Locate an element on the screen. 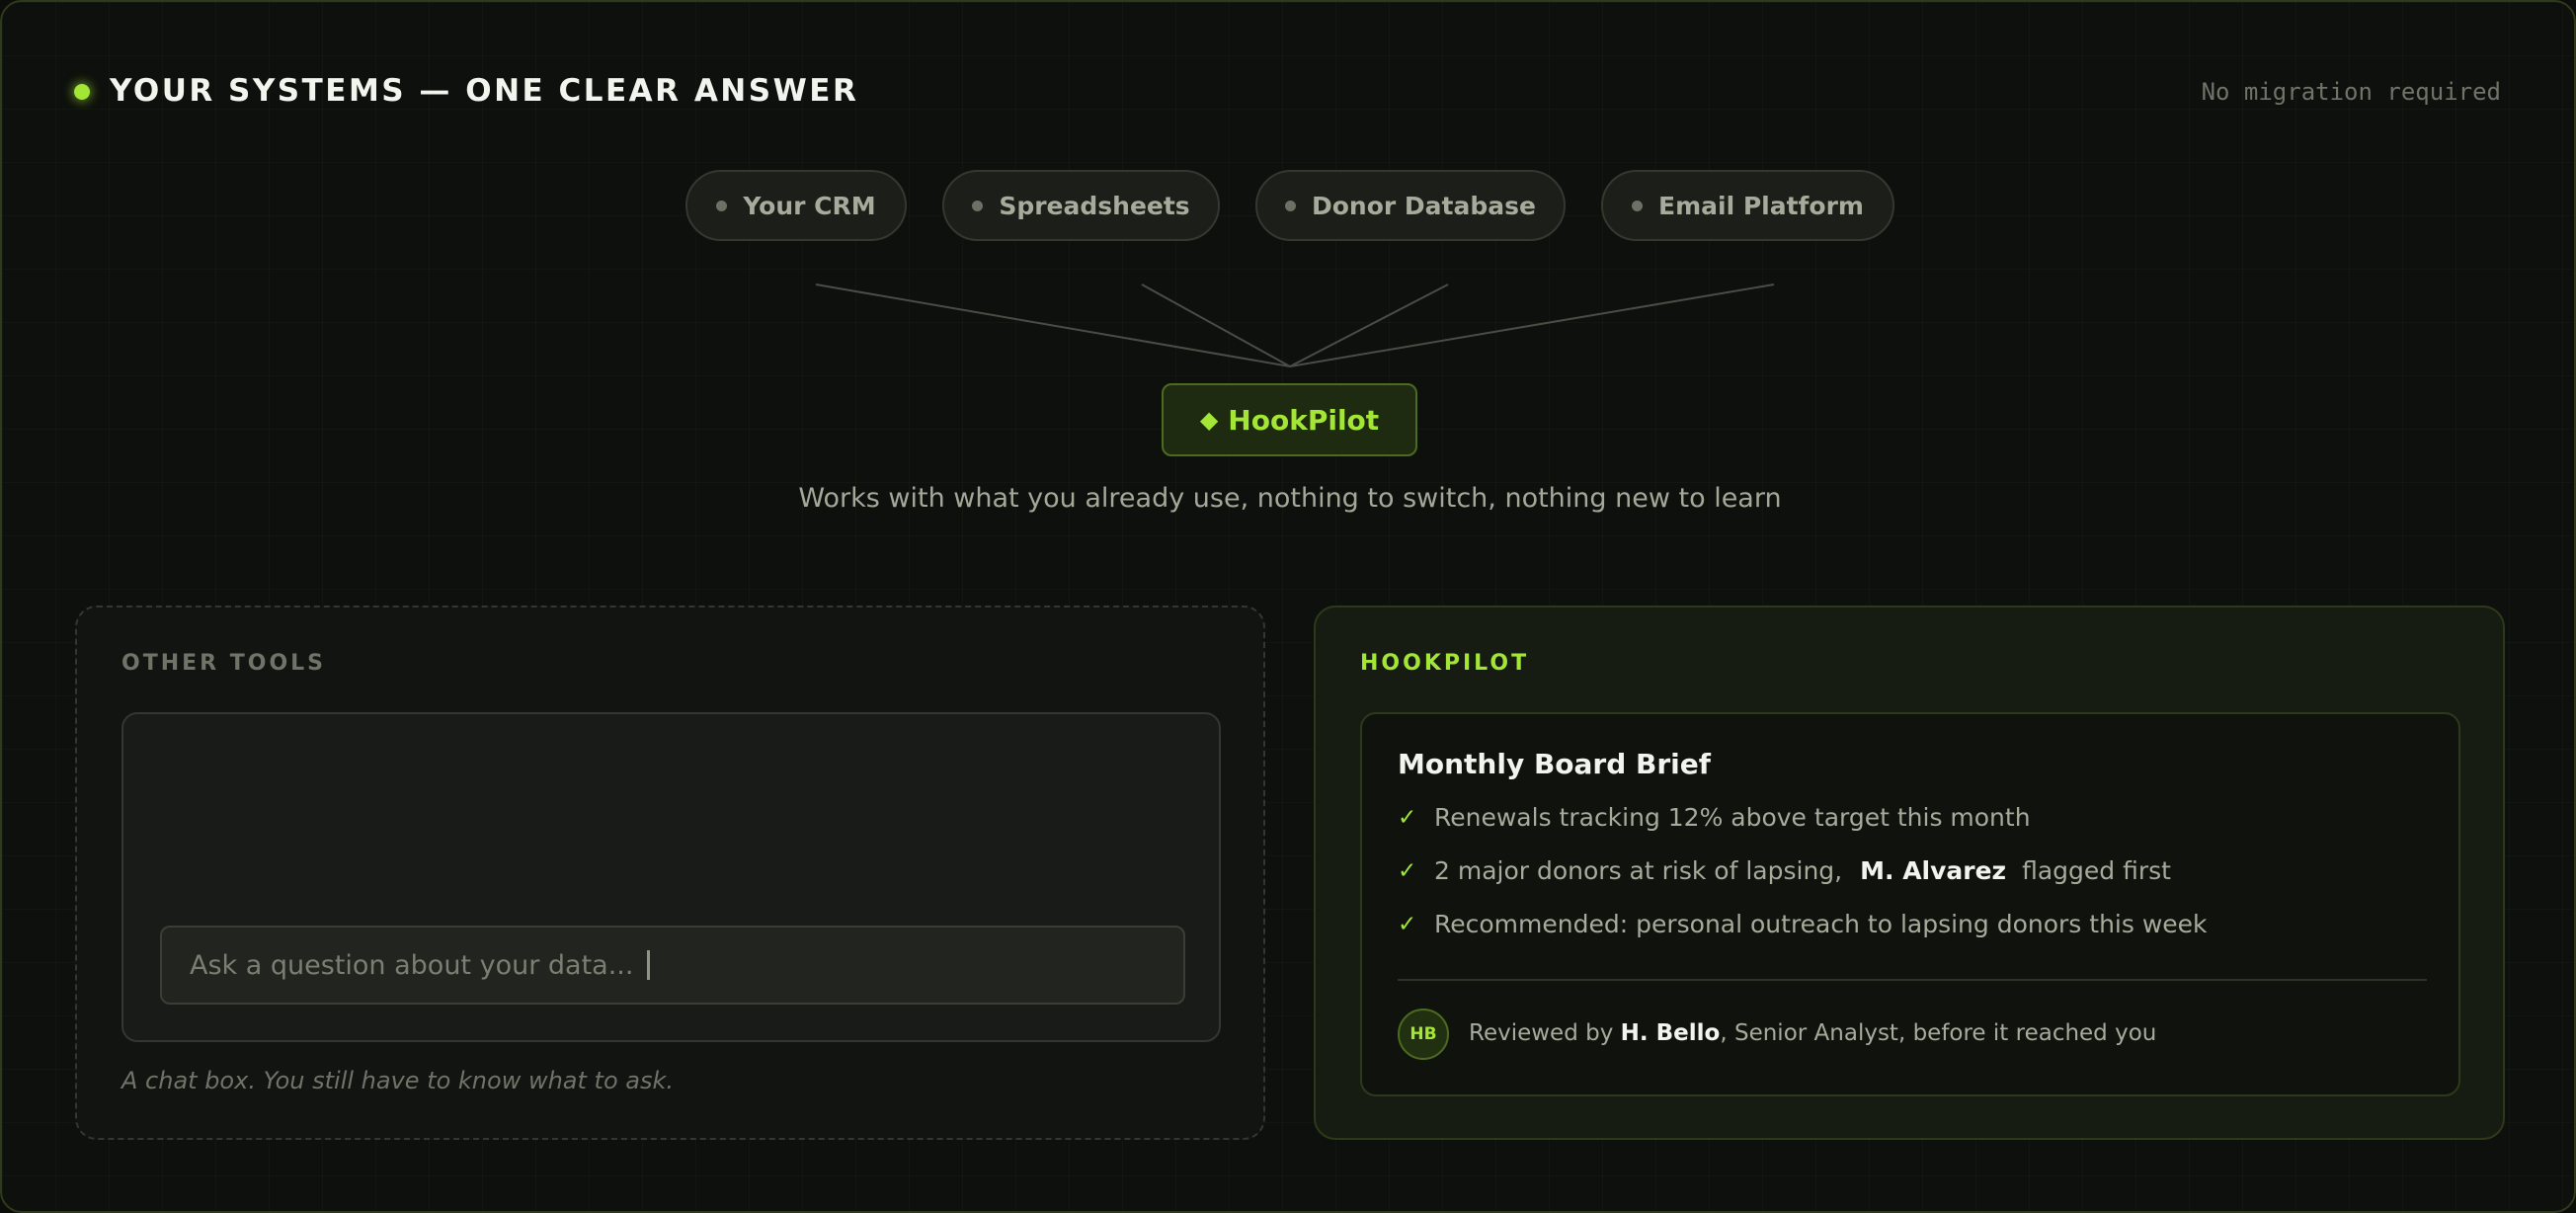 Image resolution: width=2576 pixels, height=1213 pixels. brief-title: Monthly Board Brief is located at coordinates (1554, 764).